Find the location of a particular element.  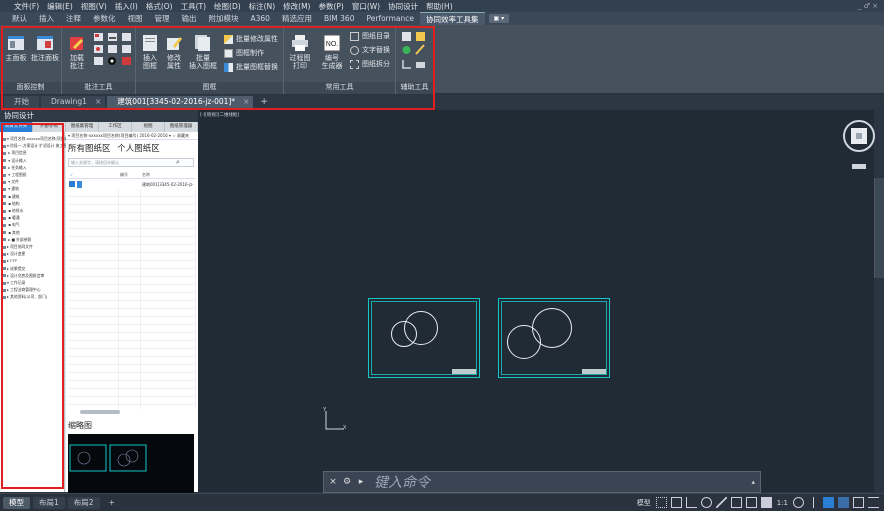

batch-modify-attr-button: 批量修改属性 is located at coordinates (251, 39).